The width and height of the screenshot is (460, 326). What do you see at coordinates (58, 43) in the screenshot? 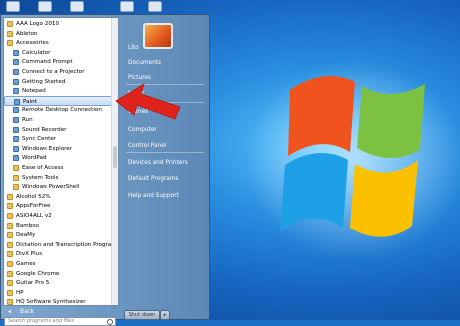
I see `program-folder: Accessories` at bounding box center [58, 43].